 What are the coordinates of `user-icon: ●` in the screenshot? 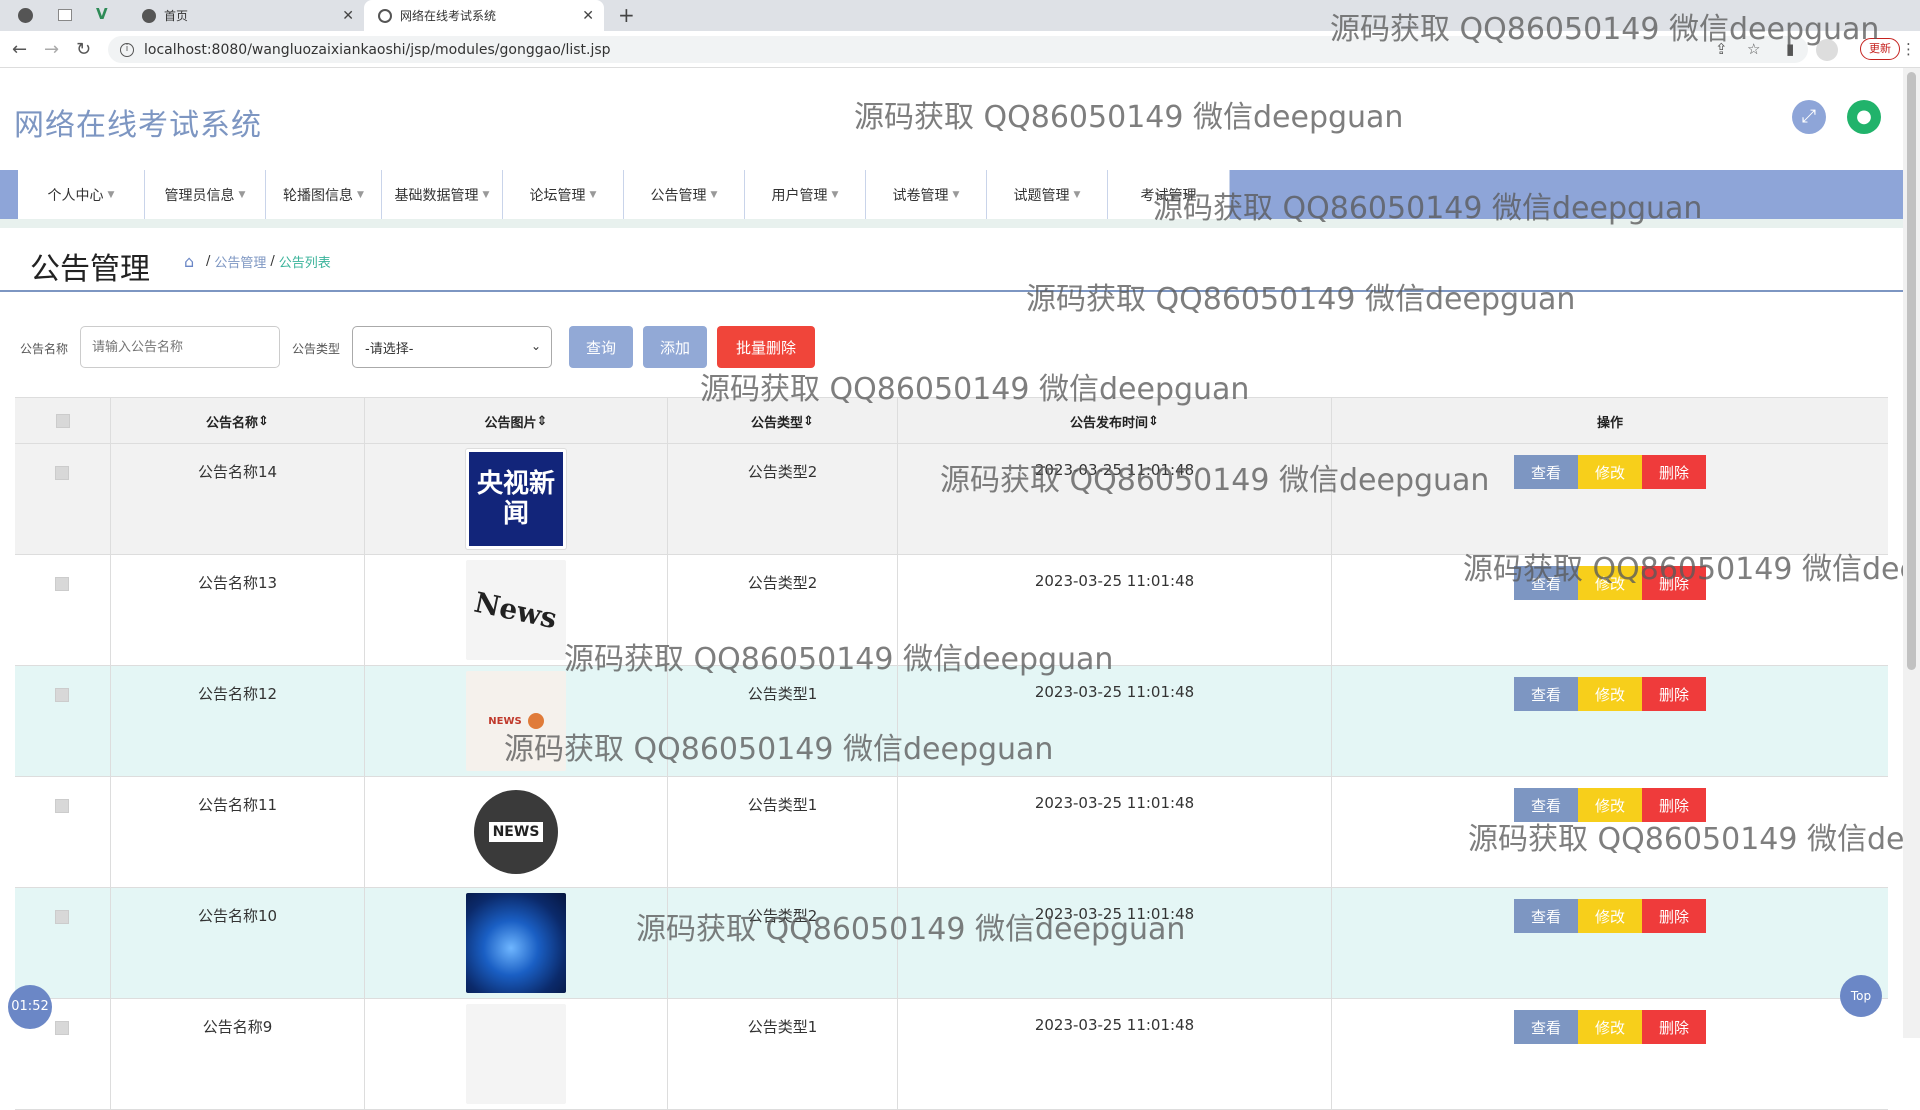 It's located at (1864, 117).